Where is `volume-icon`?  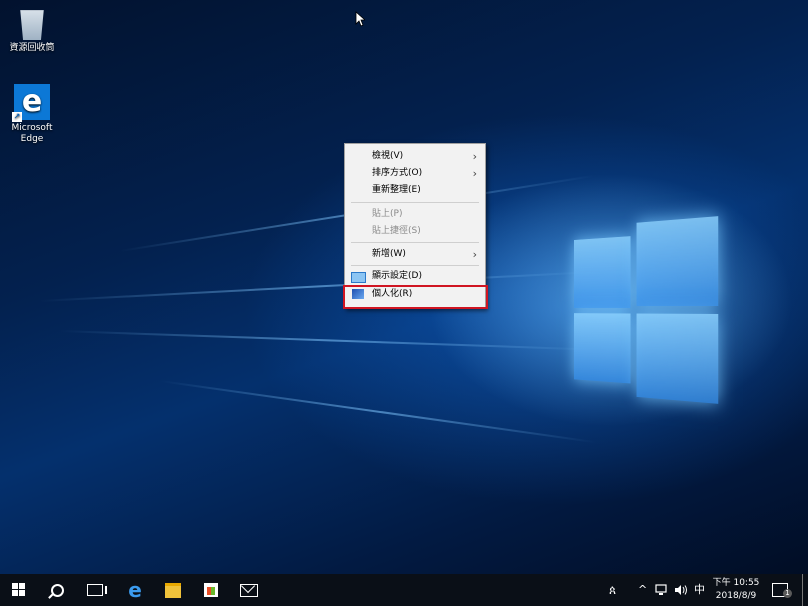 volume-icon is located at coordinates (681, 590).